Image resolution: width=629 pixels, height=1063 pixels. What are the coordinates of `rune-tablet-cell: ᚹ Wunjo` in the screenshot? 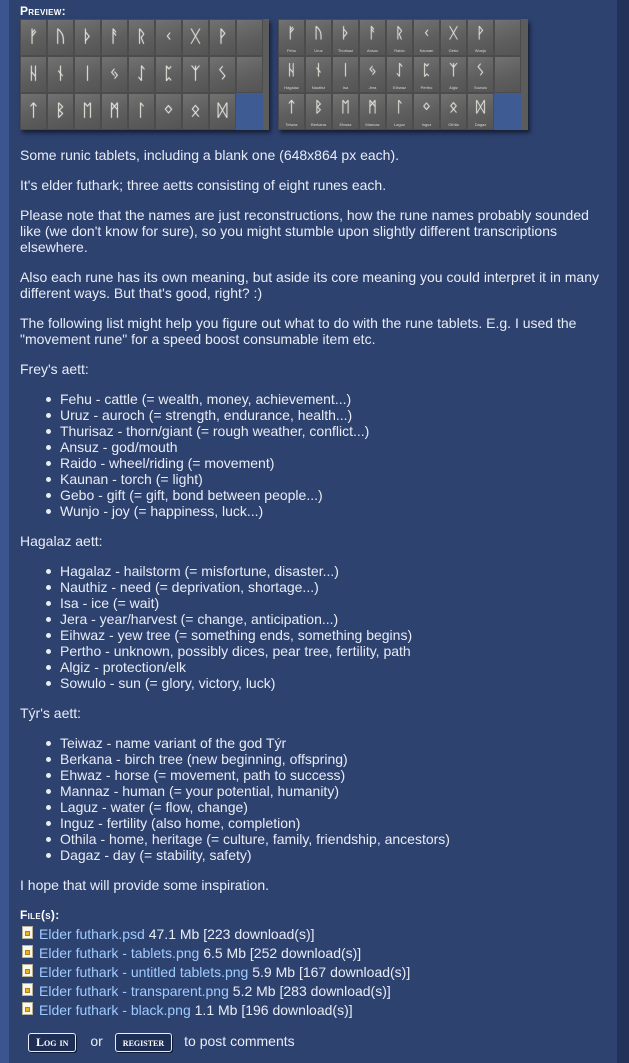 It's located at (480, 37).